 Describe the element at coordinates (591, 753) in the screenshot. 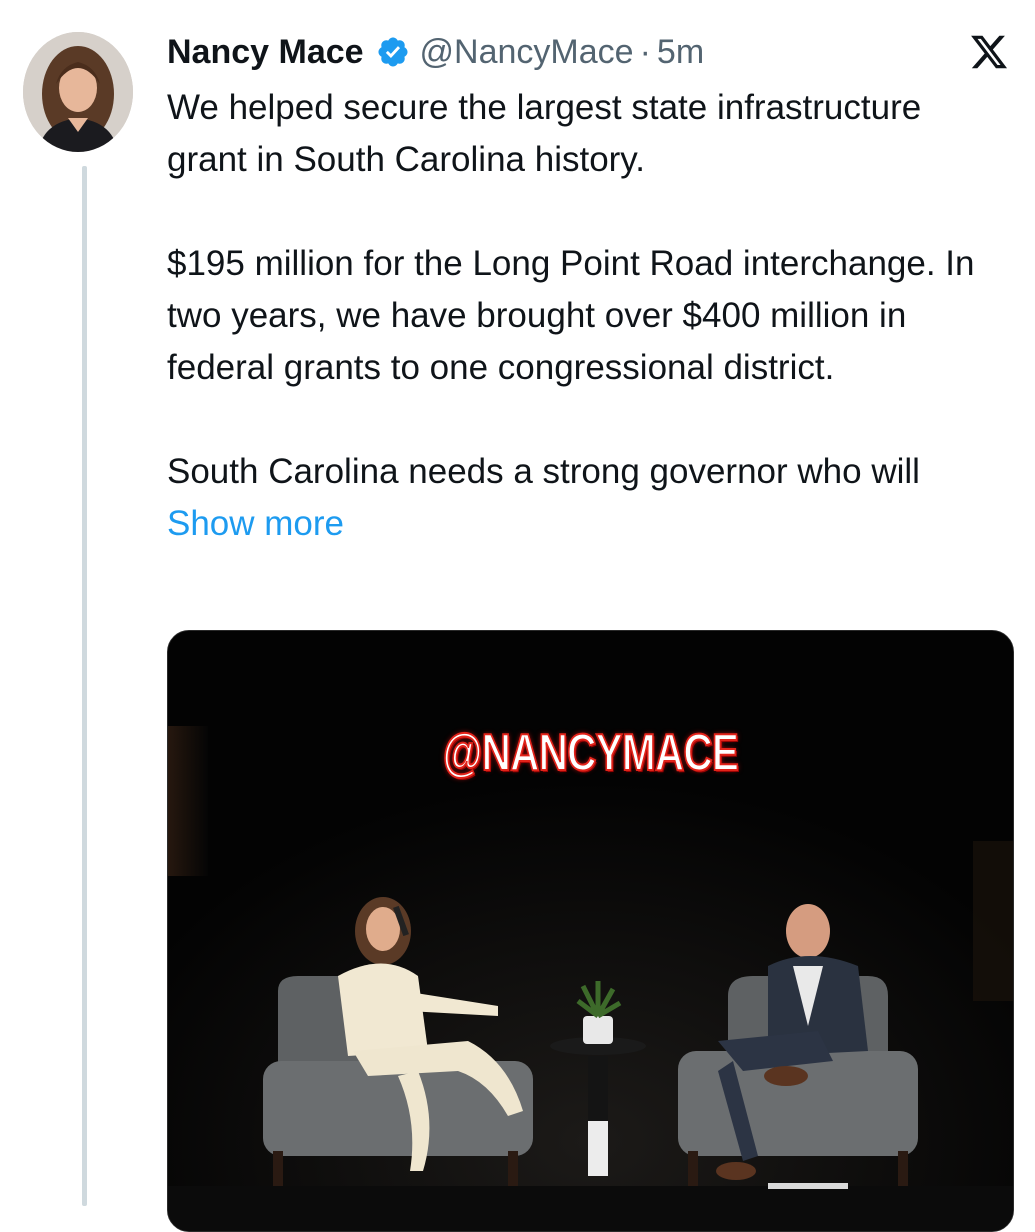

I see `video-watermark: @NANCYMACE` at that location.